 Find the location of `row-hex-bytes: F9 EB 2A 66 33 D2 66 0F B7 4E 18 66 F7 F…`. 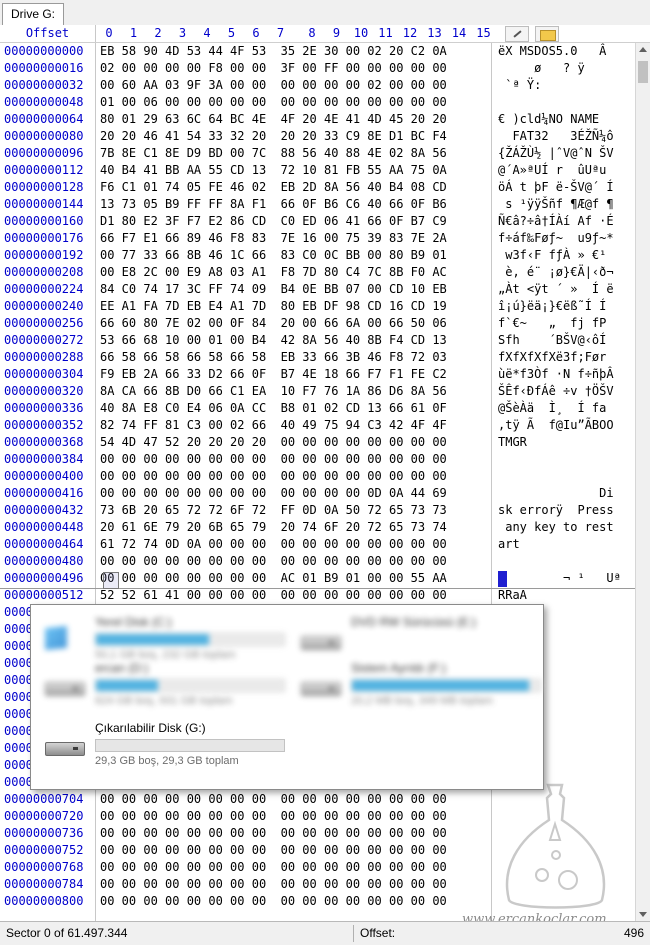

row-hex-bytes: F9 EB 2A 66 33 D2 66 0F B7 4E 18 66 F7 F… is located at coordinates (273, 374).